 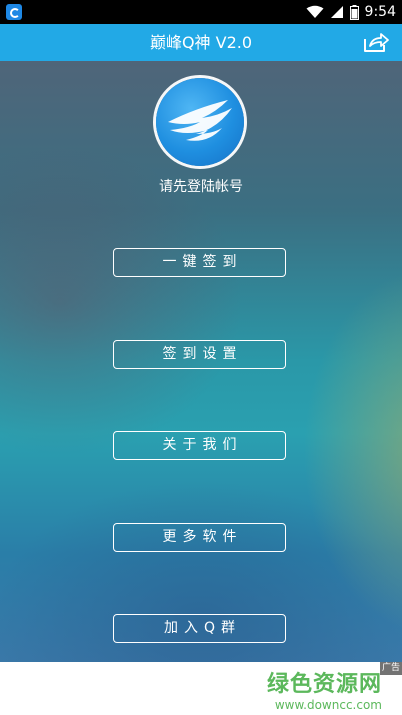 What do you see at coordinates (201, 187) in the screenshot?
I see `login-prompt: 请先登陆帐号` at bounding box center [201, 187].